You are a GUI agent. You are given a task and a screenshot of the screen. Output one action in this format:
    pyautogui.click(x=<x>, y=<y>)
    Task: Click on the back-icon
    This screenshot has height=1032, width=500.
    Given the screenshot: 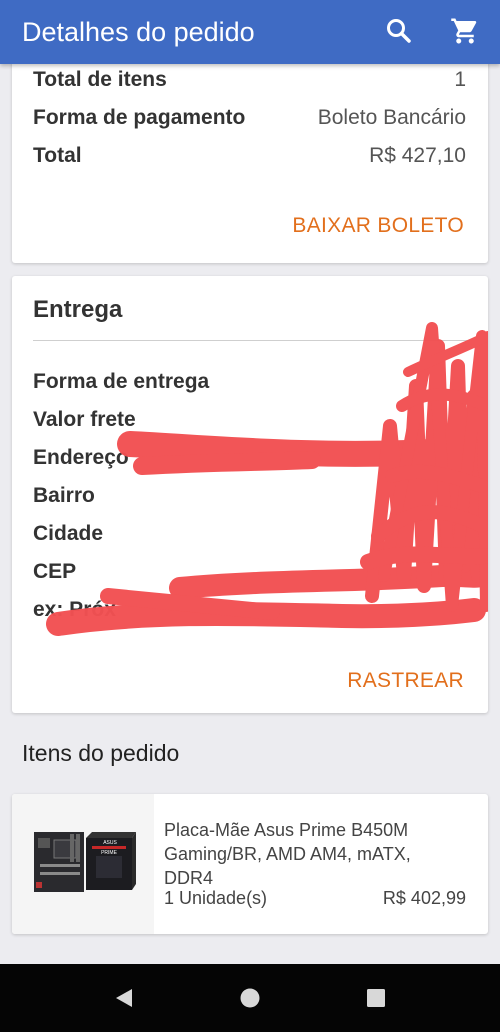 What is the action you would take?
    pyautogui.click(x=124, y=998)
    